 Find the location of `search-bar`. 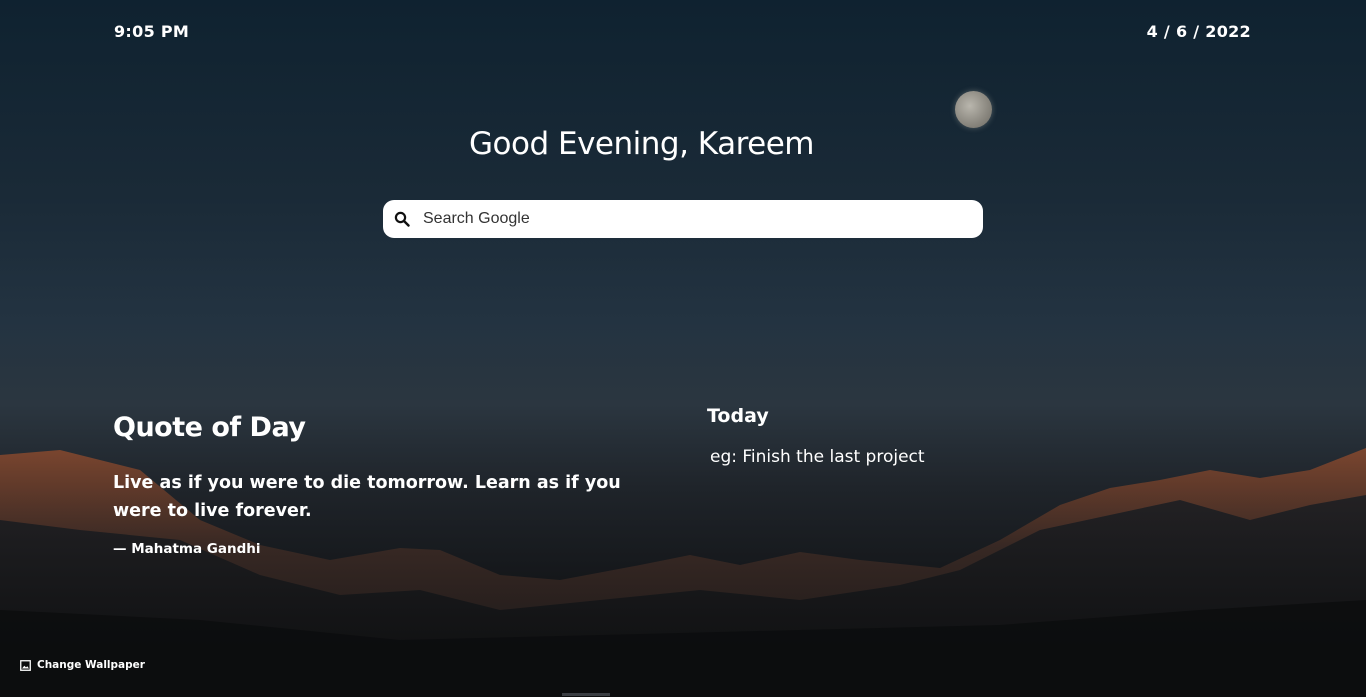

search-bar is located at coordinates (683, 219).